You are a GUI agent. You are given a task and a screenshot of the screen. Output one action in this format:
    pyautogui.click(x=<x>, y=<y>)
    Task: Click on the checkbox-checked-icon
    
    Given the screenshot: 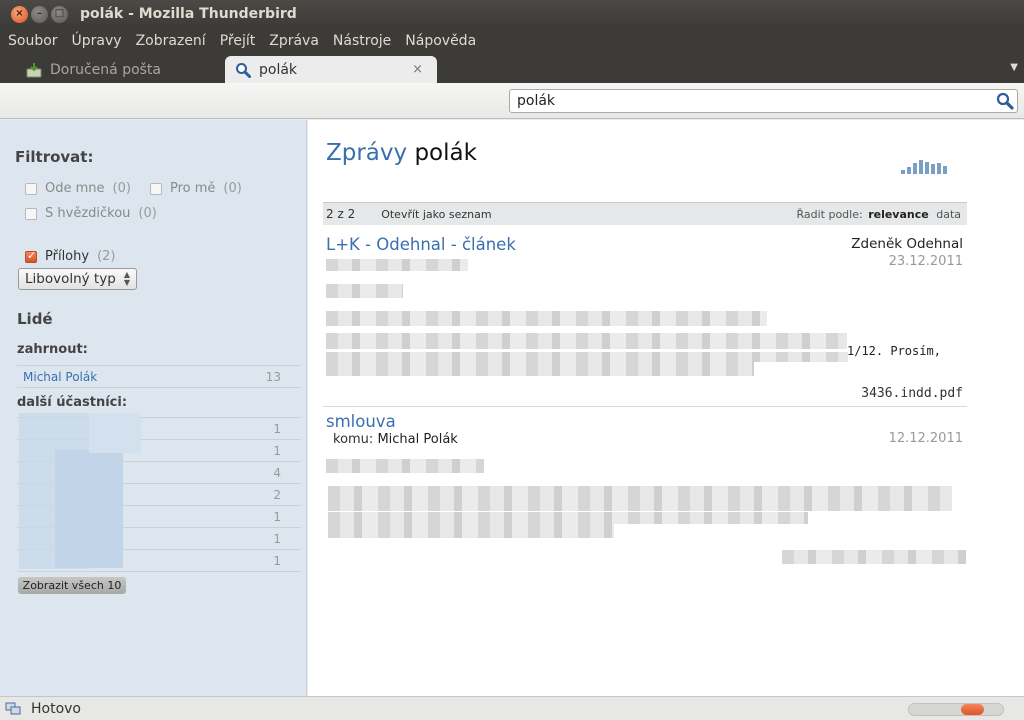 What is the action you would take?
    pyautogui.click(x=31, y=256)
    